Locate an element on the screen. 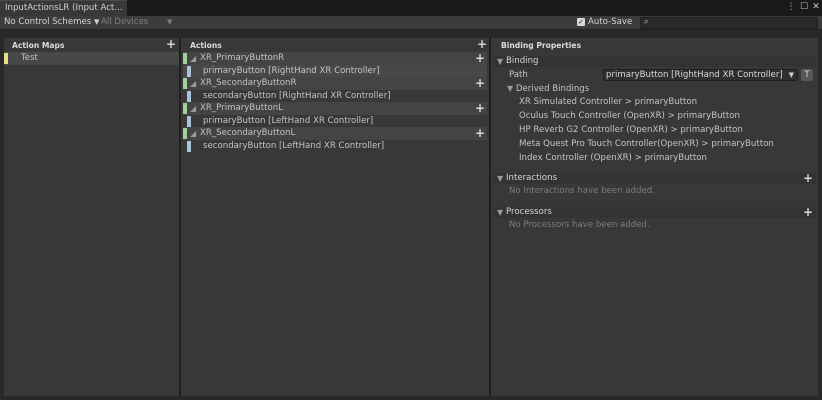  processors-empty-text: No Processors have been added. is located at coordinates (579, 225).